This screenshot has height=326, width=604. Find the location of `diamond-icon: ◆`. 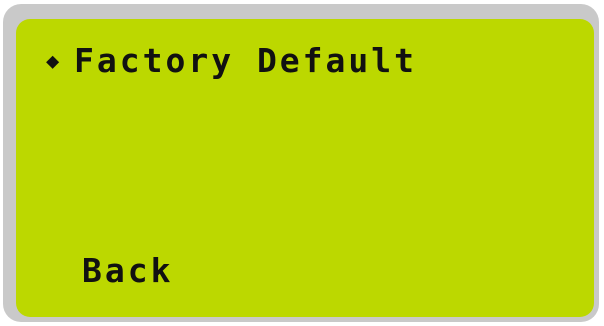

diamond-icon: ◆ is located at coordinates (53, 61).